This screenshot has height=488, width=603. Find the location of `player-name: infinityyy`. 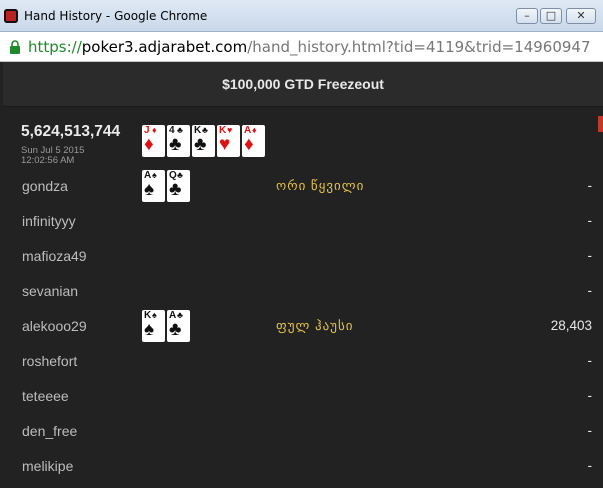

player-name: infinityyy is located at coordinates (49, 221).